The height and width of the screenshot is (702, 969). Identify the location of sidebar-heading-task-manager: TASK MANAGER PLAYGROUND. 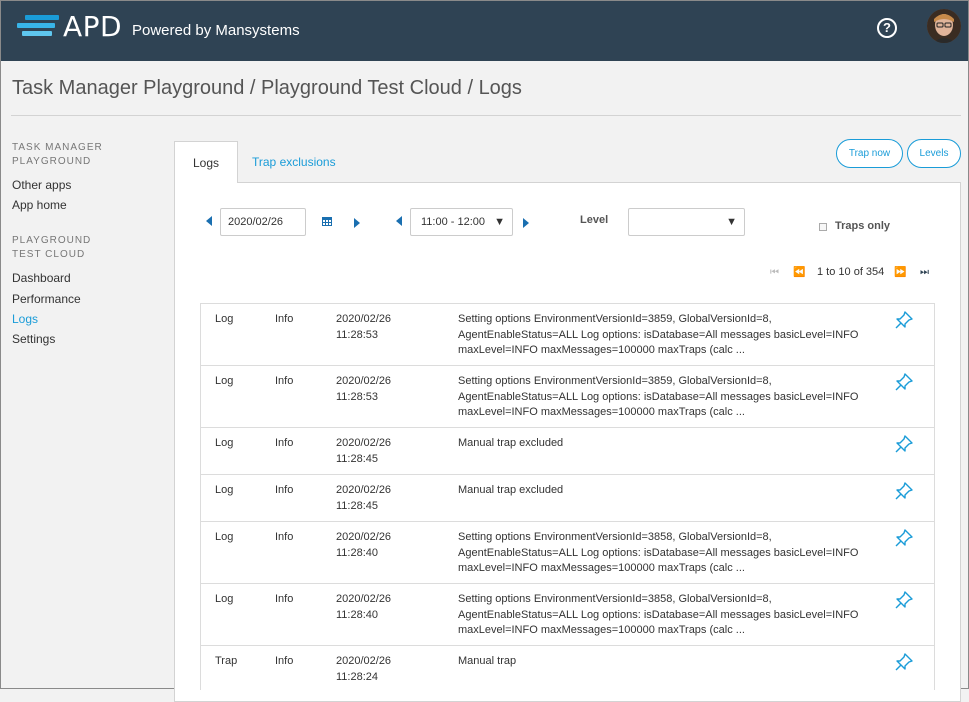
(57, 154).